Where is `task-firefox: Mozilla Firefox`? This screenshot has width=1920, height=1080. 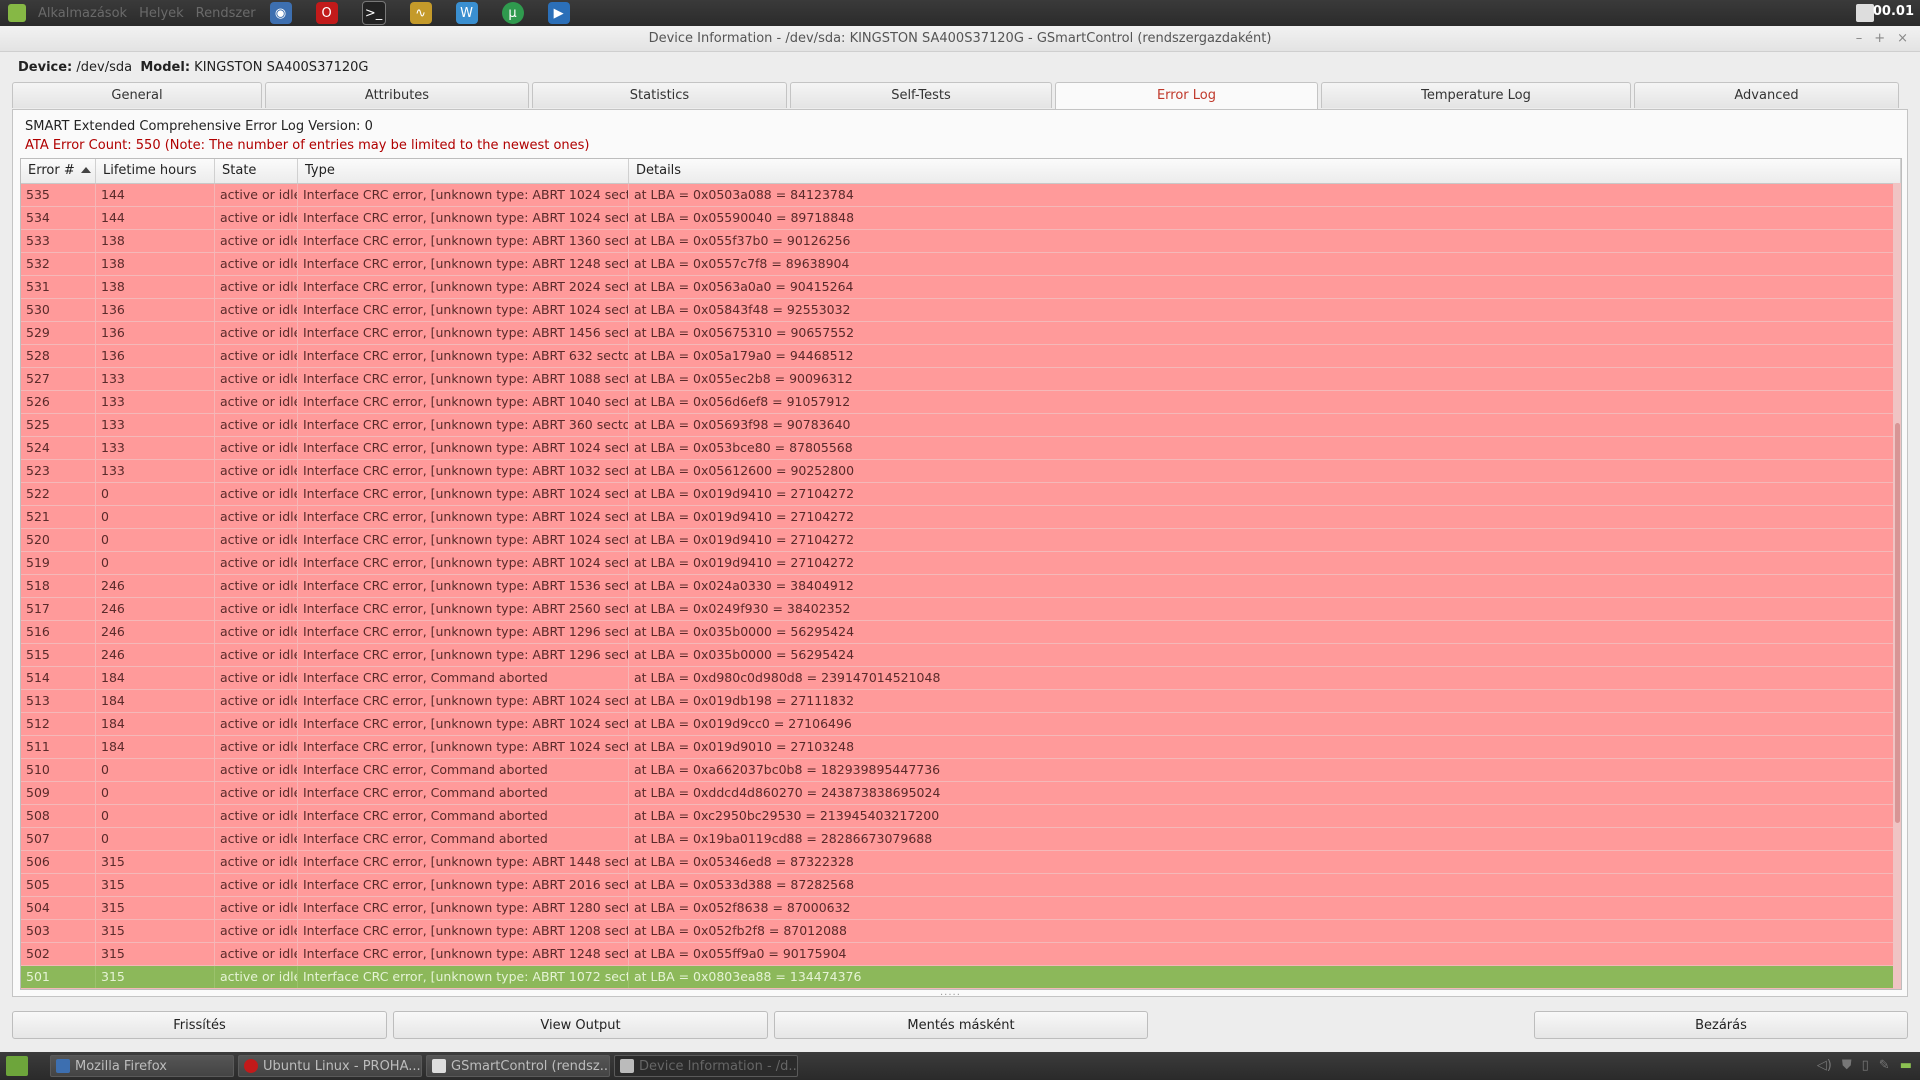
task-firefox: Mozilla Firefox is located at coordinates (142, 1066).